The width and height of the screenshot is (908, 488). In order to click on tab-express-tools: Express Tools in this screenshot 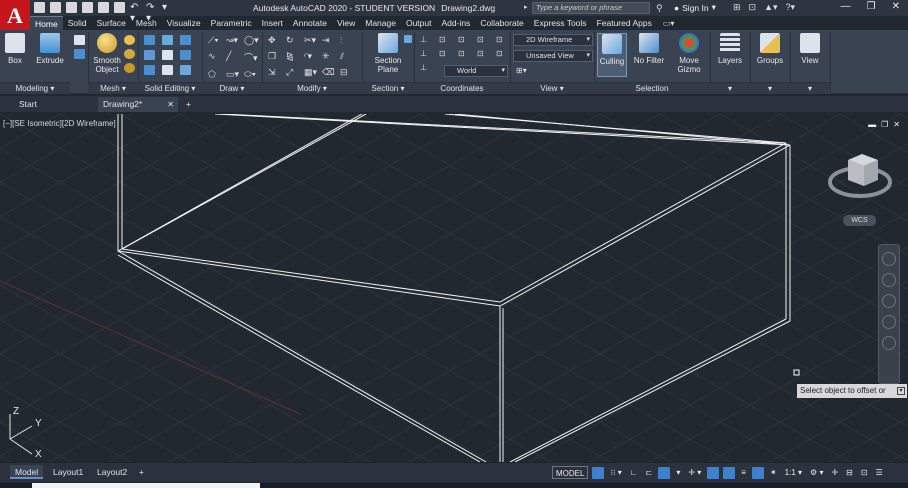, I will do `click(560, 23)`.